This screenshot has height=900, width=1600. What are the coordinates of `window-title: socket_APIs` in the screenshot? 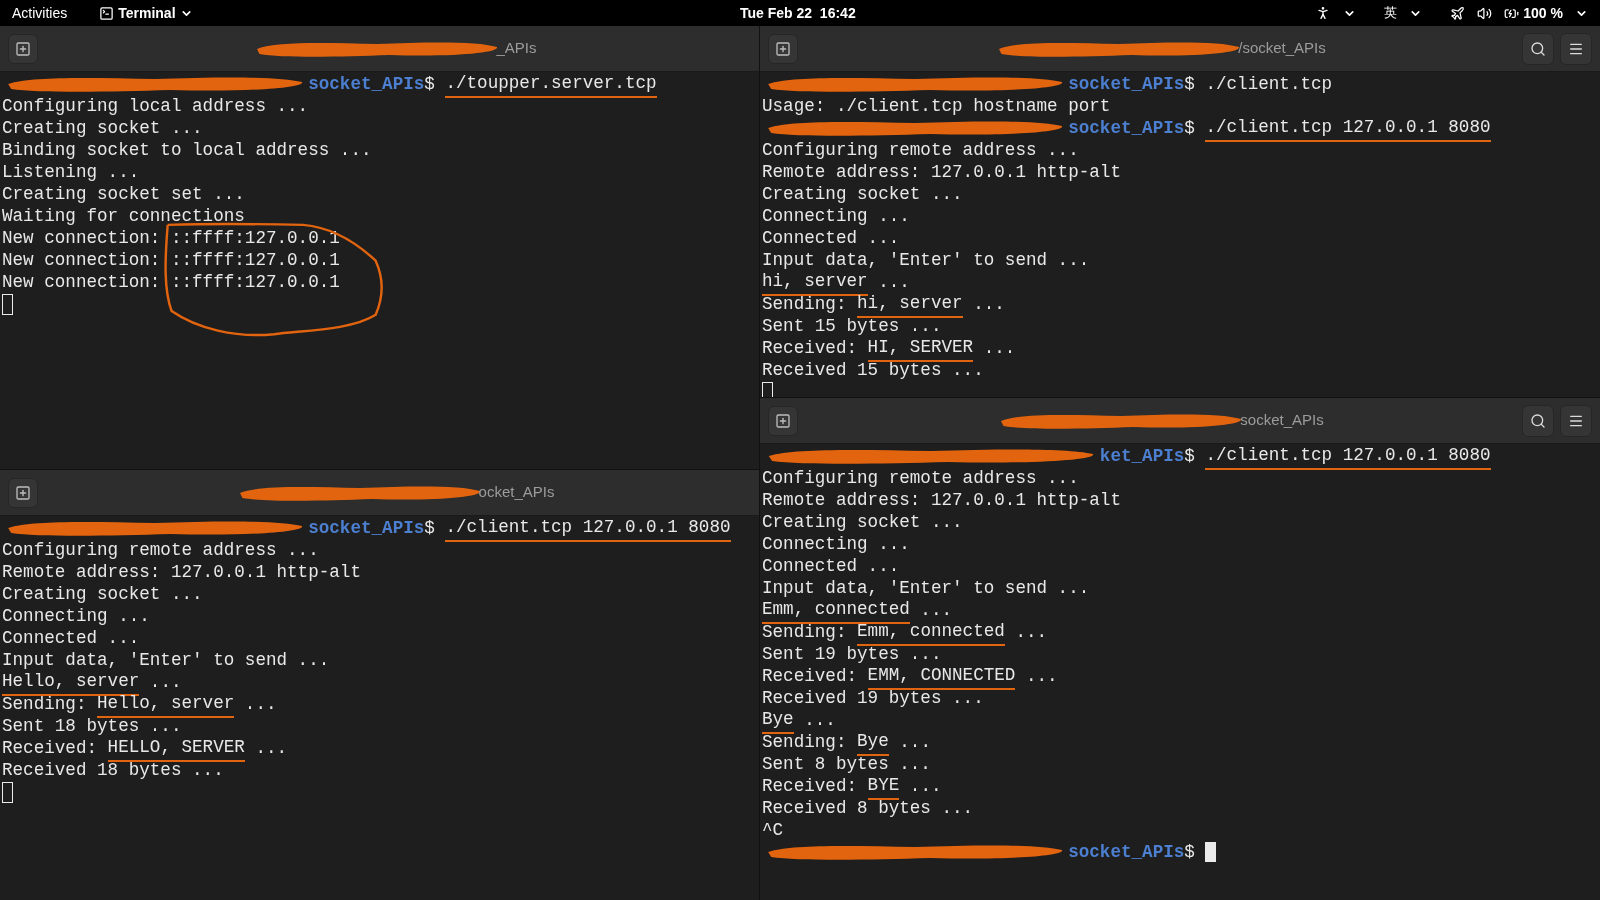 It's located at (1282, 420).